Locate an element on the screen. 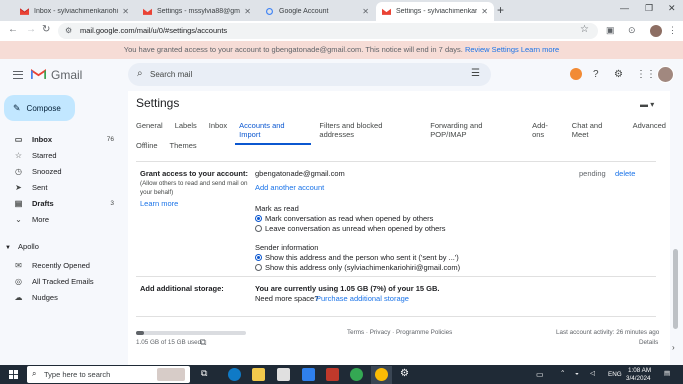  settings-gear-icon: ⚙ is located at coordinates (618, 74).